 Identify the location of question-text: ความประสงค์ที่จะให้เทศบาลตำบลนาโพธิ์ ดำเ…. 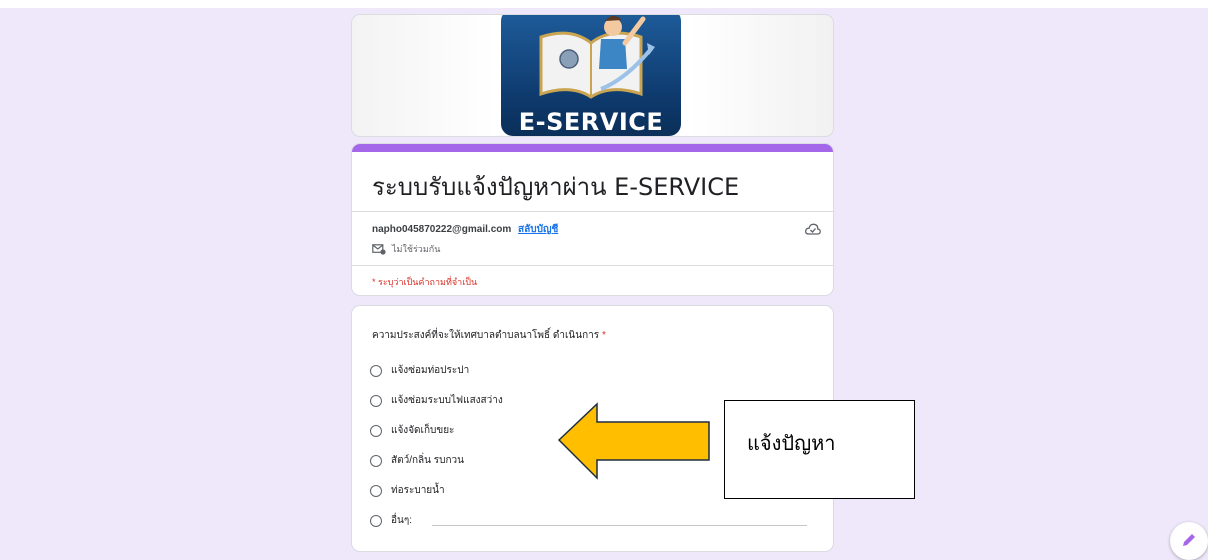
(486, 335).